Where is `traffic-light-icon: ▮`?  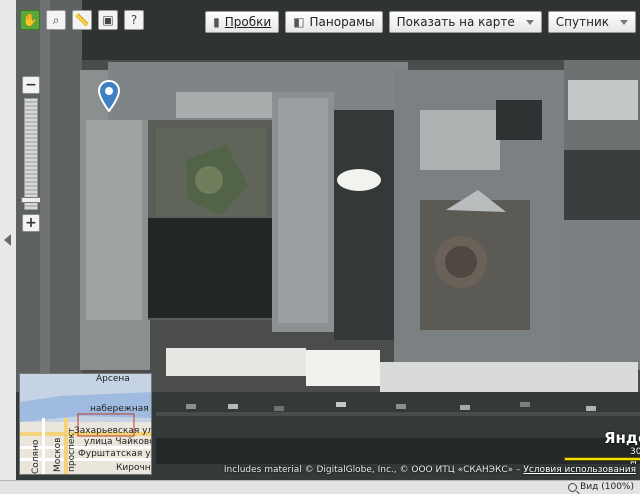 traffic-light-icon: ▮ is located at coordinates (216, 22).